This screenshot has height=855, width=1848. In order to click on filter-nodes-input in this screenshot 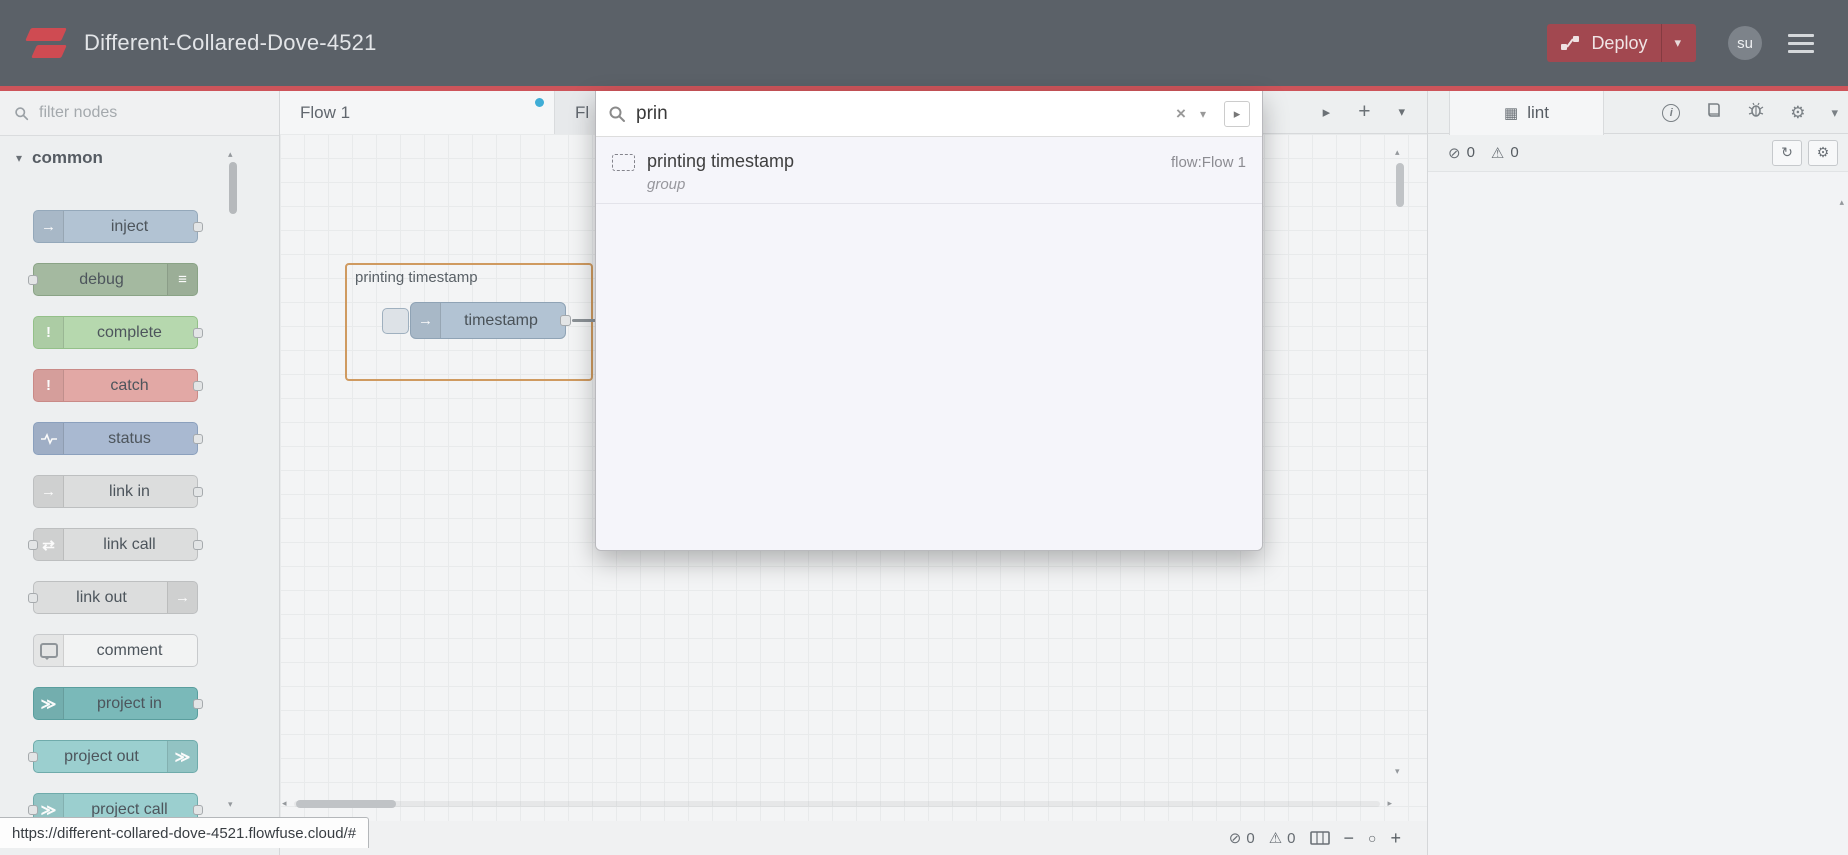, I will do `click(152, 113)`.